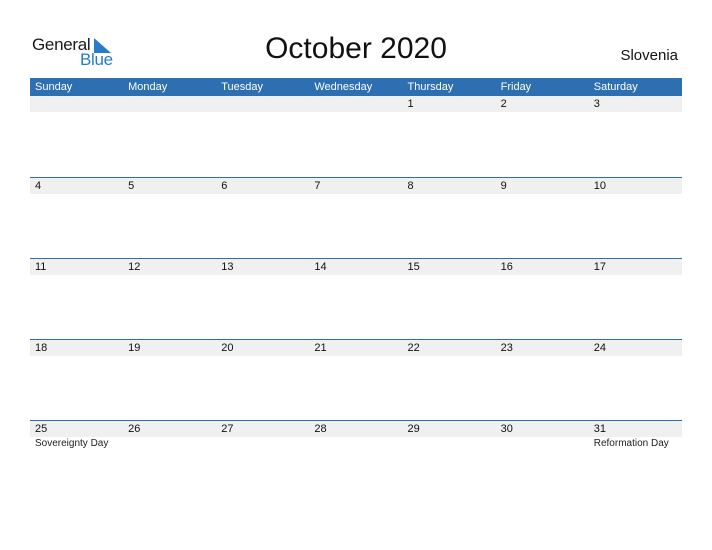 The width and height of the screenshot is (712, 550). What do you see at coordinates (516, 87) in the screenshot?
I see `weekday-friday: Friday` at bounding box center [516, 87].